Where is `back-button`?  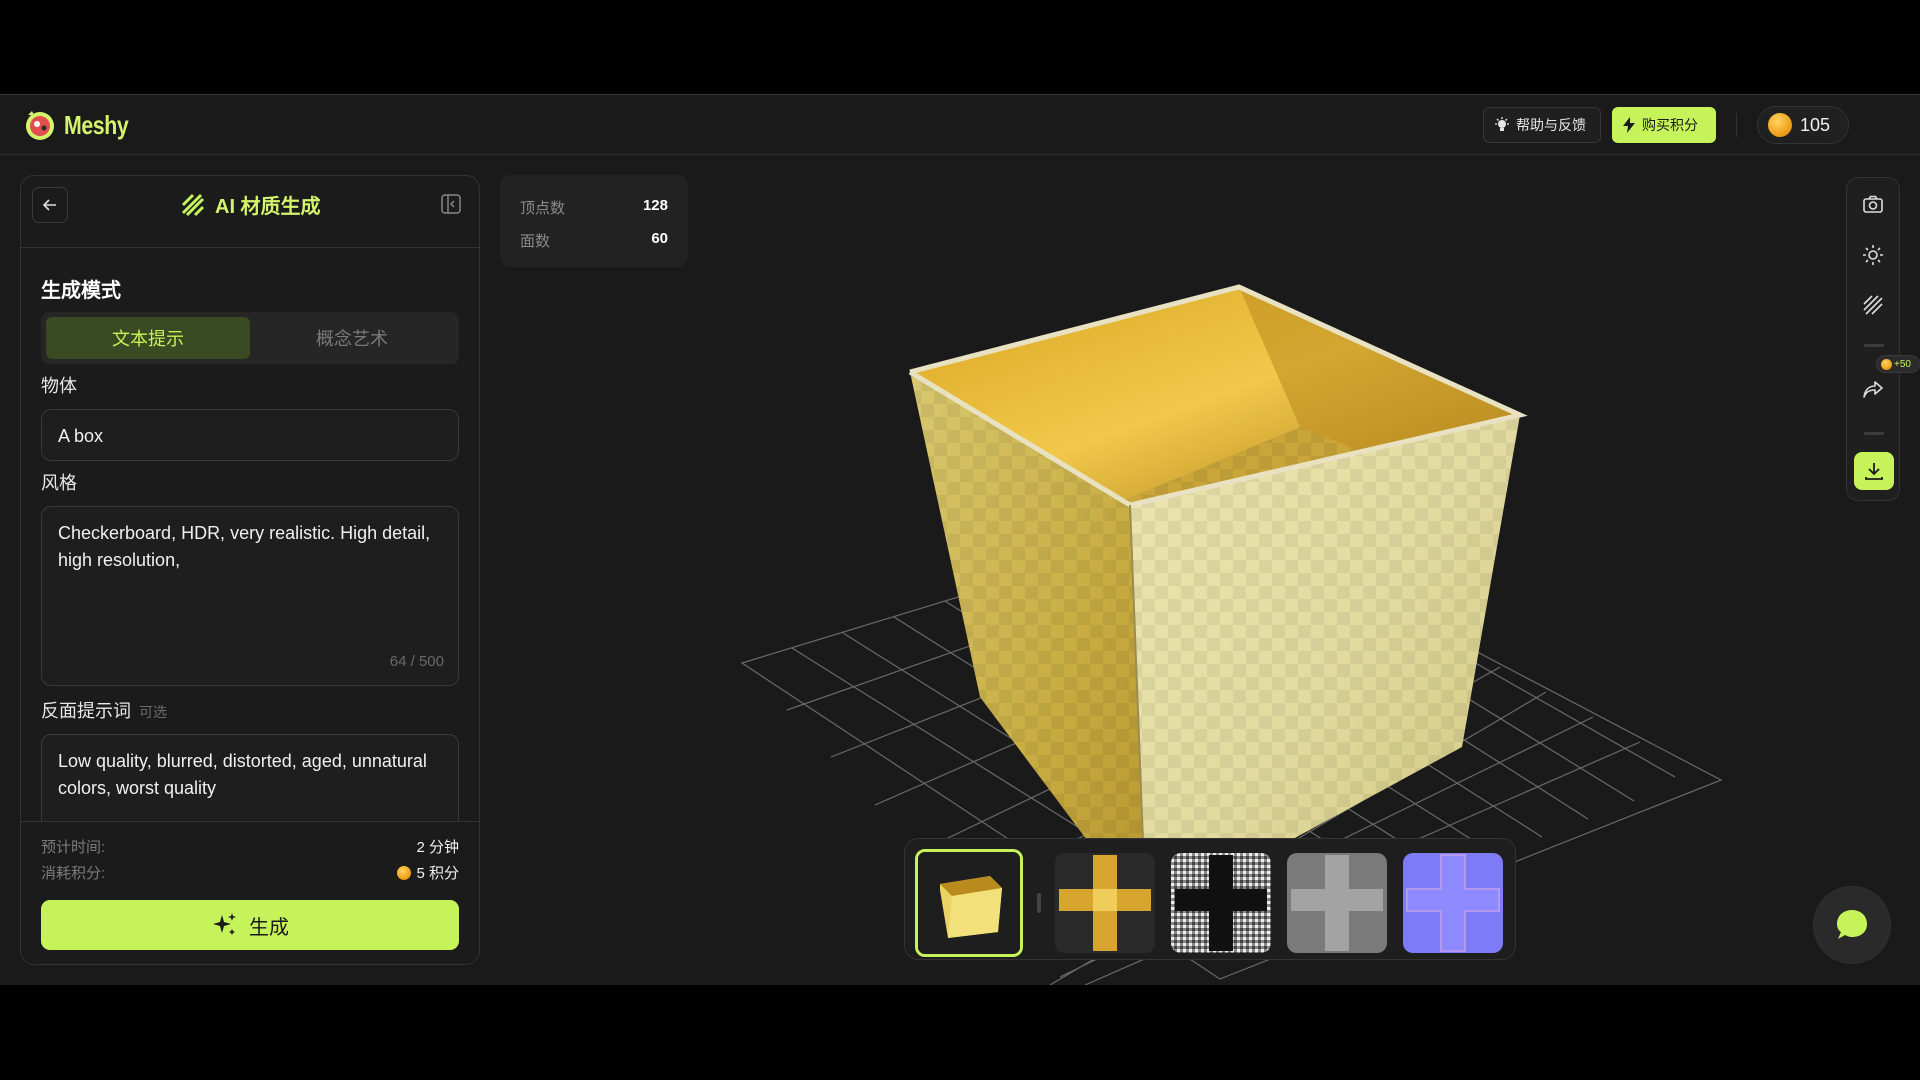 back-button is located at coordinates (50, 205).